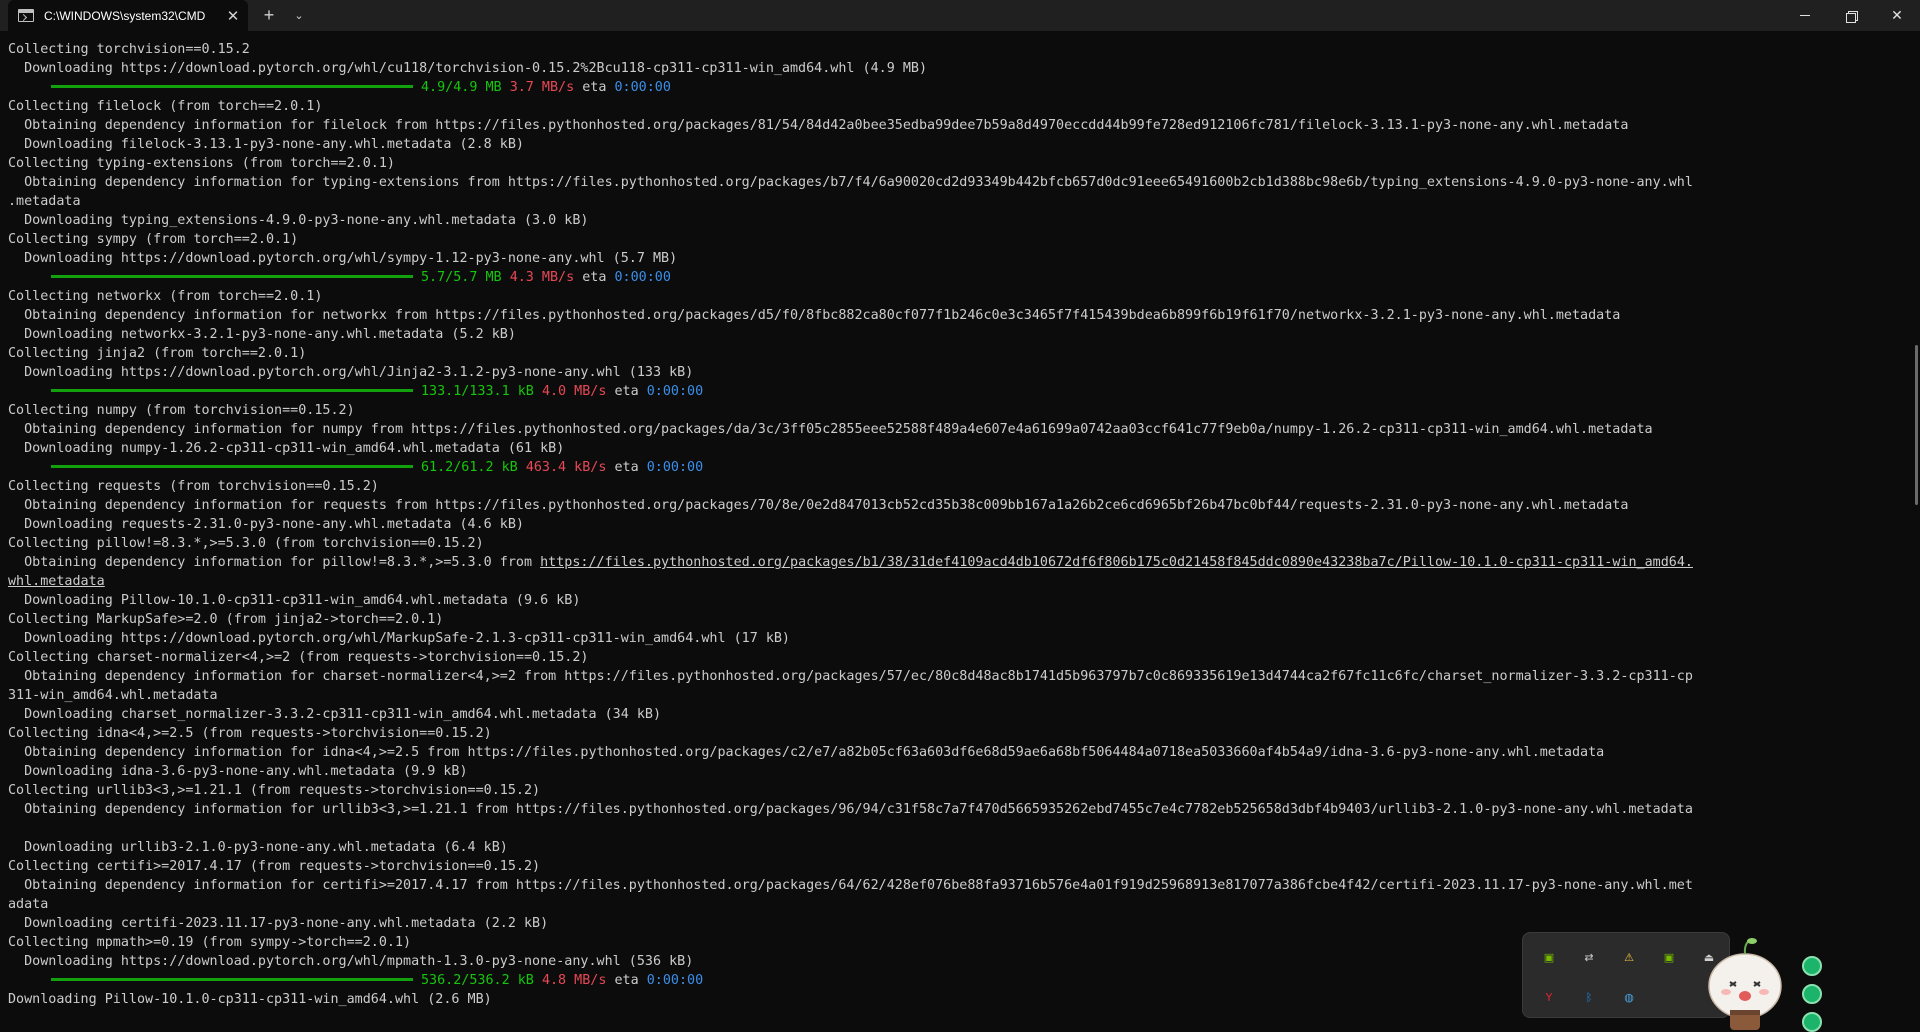 The height and width of the screenshot is (1032, 1920). What do you see at coordinates (1629, 997) in the screenshot?
I see `network-globe-icon: ◍` at bounding box center [1629, 997].